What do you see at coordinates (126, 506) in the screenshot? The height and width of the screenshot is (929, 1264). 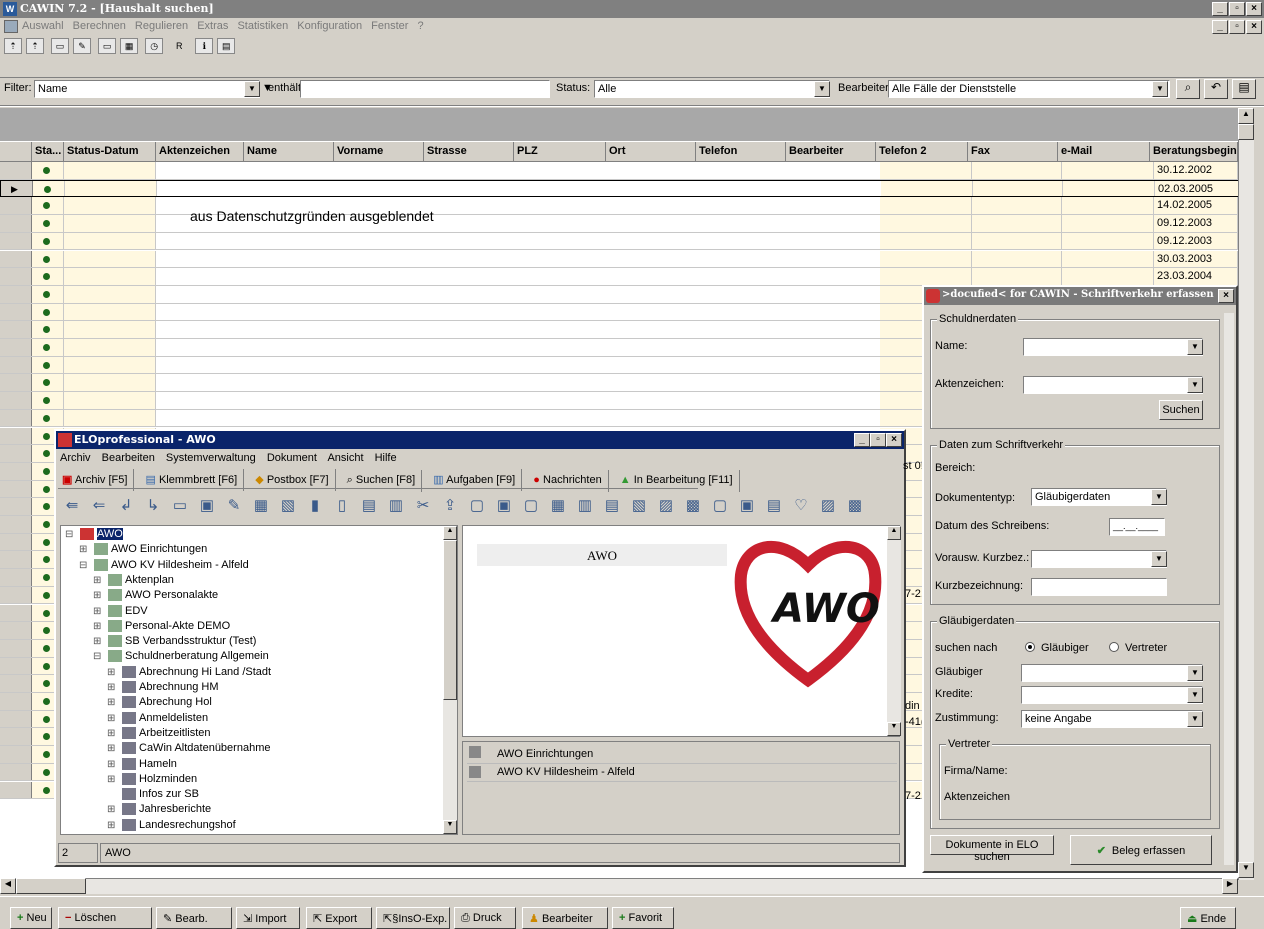 I see `elo-tool-2-icon: ↲` at bounding box center [126, 506].